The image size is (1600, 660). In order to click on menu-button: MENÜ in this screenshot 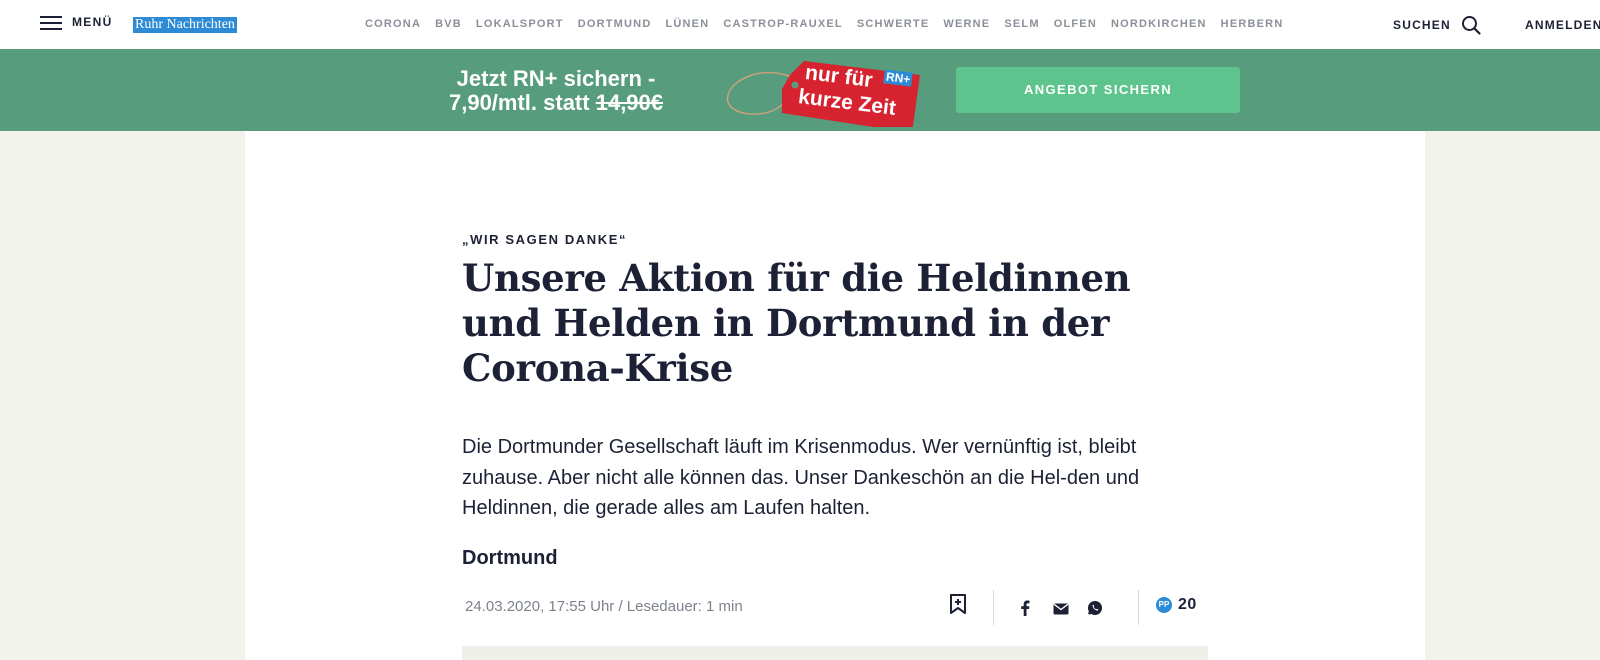, I will do `click(76, 22)`.